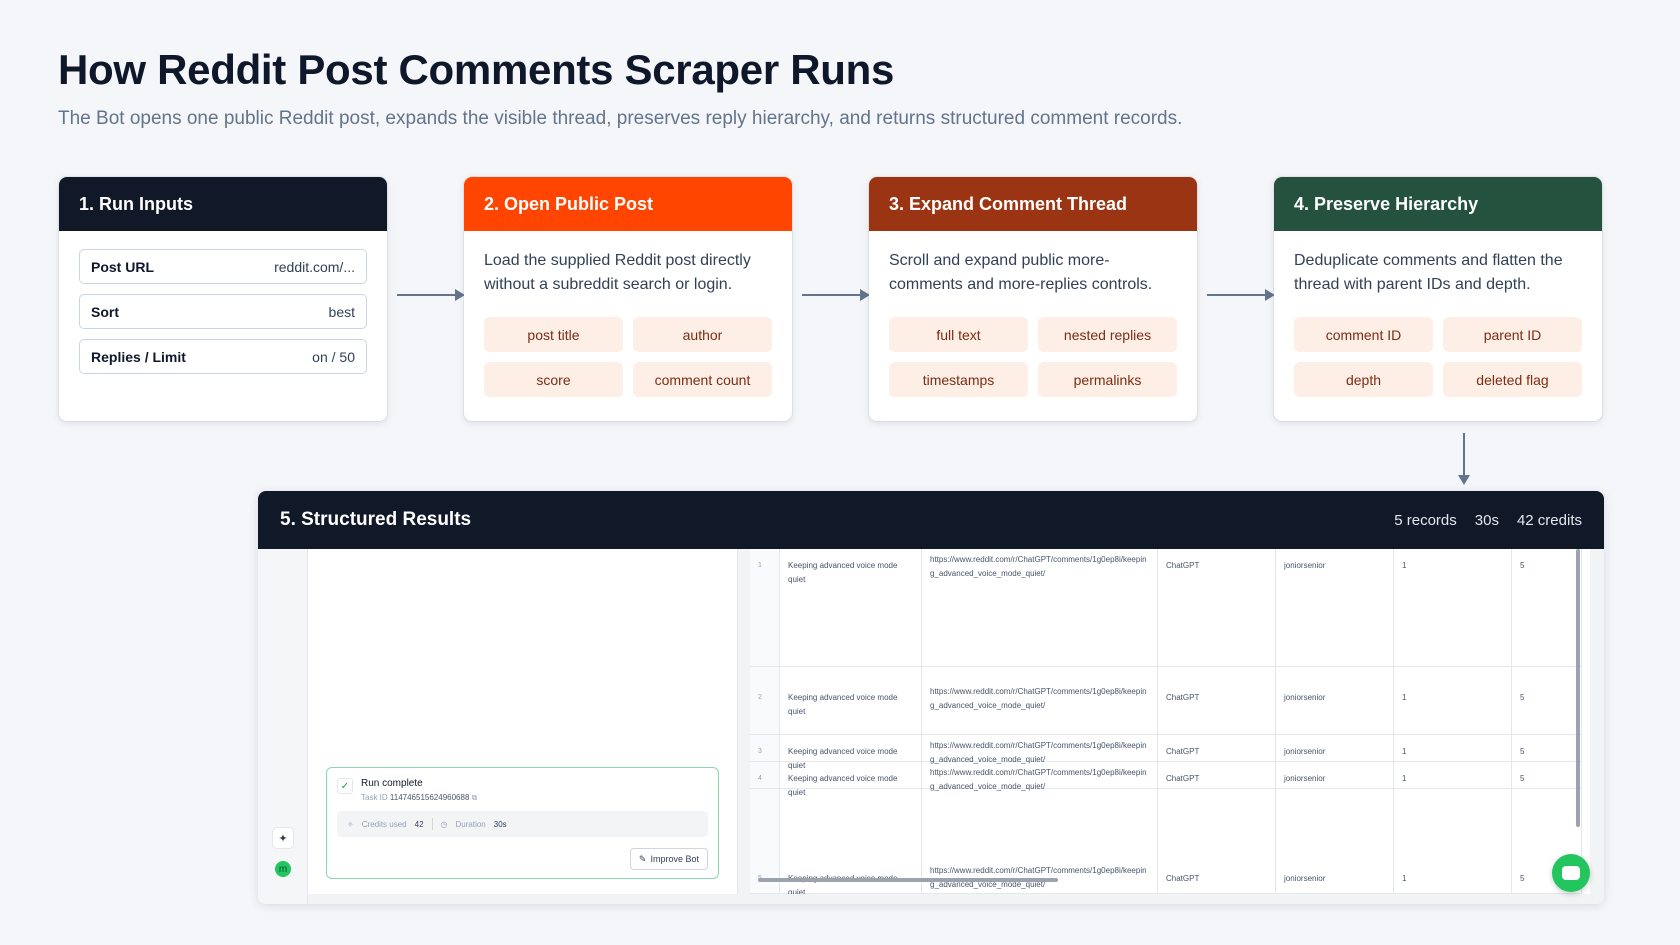 The image size is (1680, 945). Describe the element at coordinates (500, 824) in the screenshot. I see `duration-value: 30s` at that location.